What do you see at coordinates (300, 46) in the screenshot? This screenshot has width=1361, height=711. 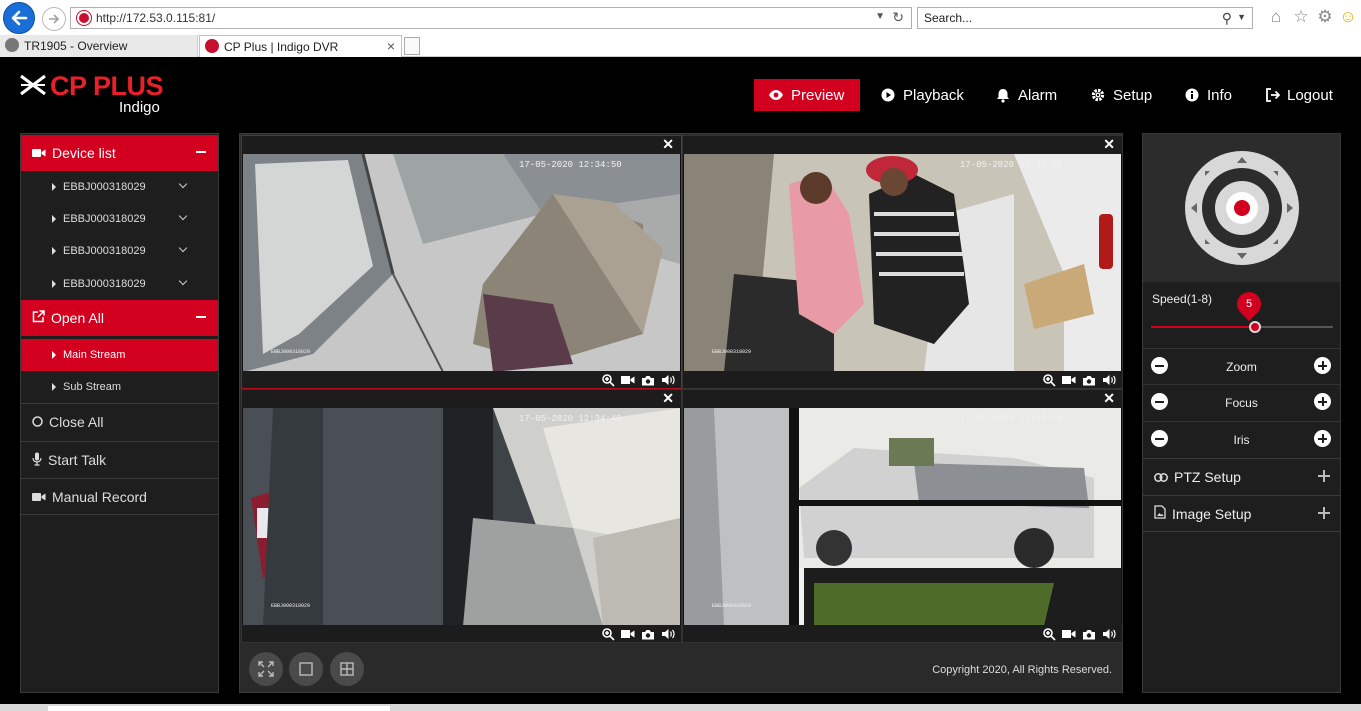 I see `tab-cp-plus: CP Plus | Indigo DVR ×` at bounding box center [300, 46].